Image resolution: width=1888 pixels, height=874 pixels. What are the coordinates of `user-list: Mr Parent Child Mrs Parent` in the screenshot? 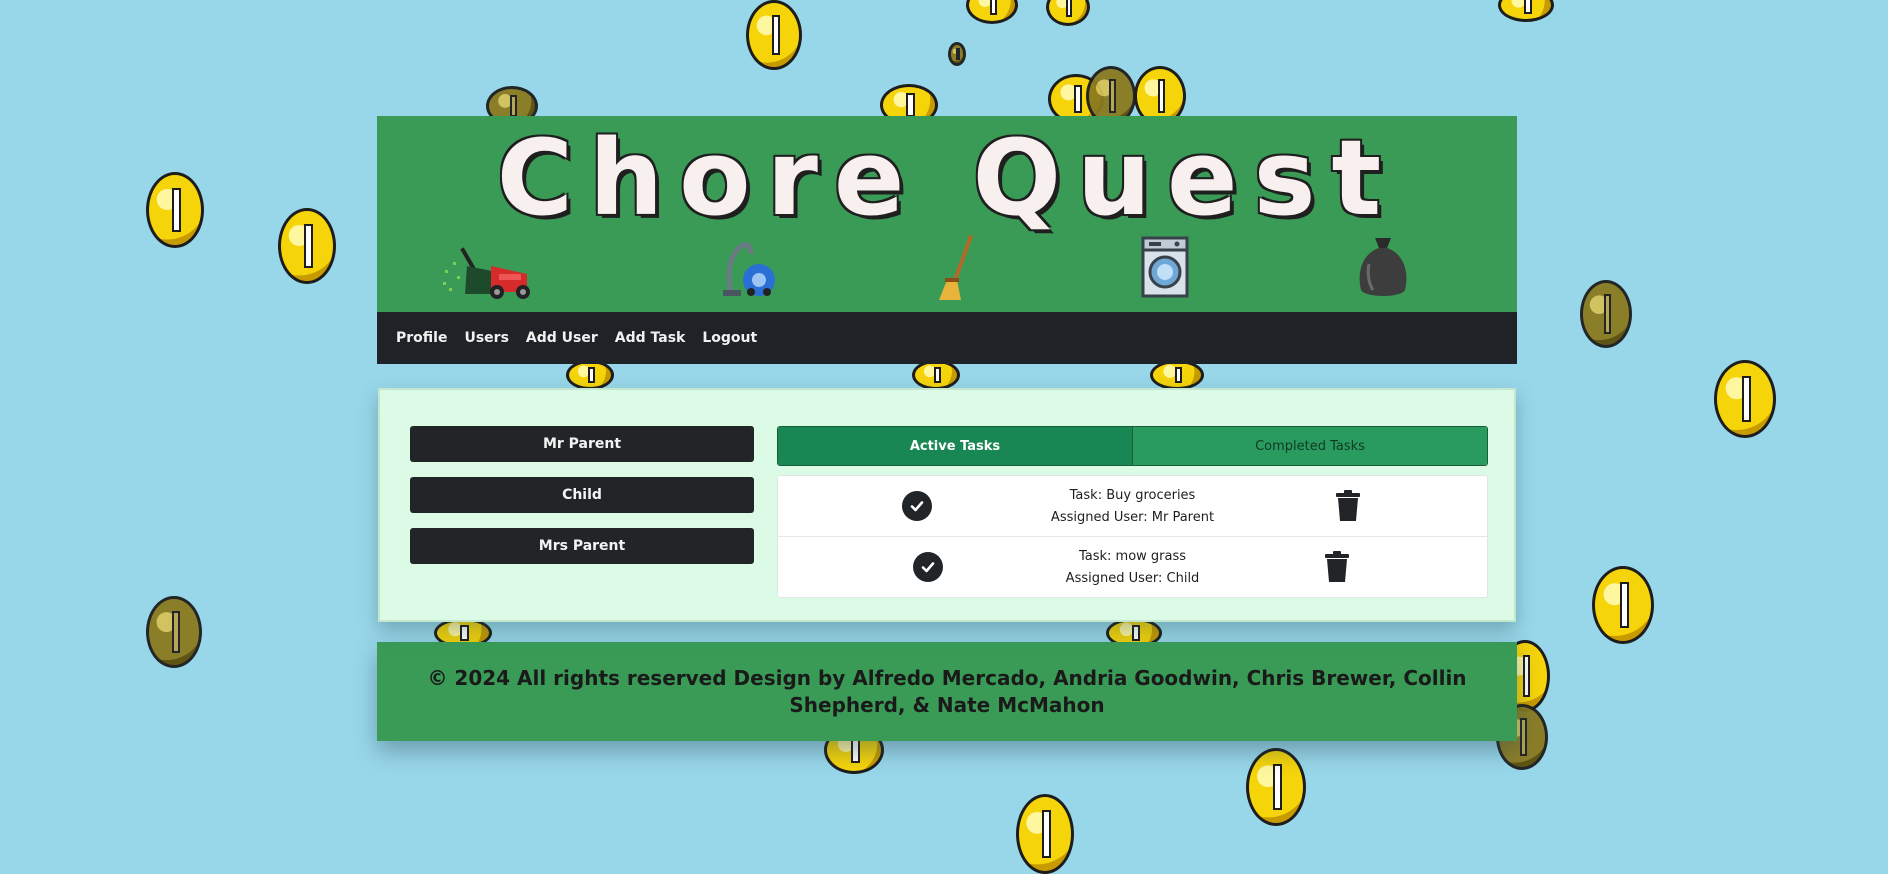 It's located at (582, 502).